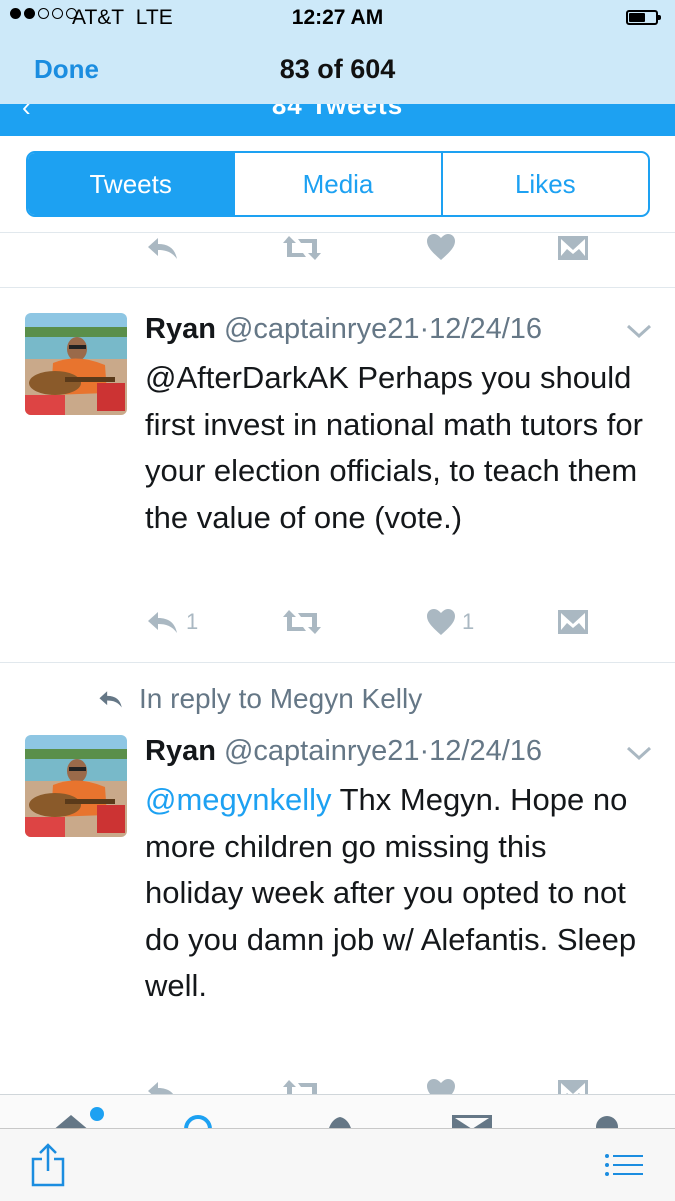  I want to click on status-bar: AT&T LTE 12:27 AM, so click(337, 18).